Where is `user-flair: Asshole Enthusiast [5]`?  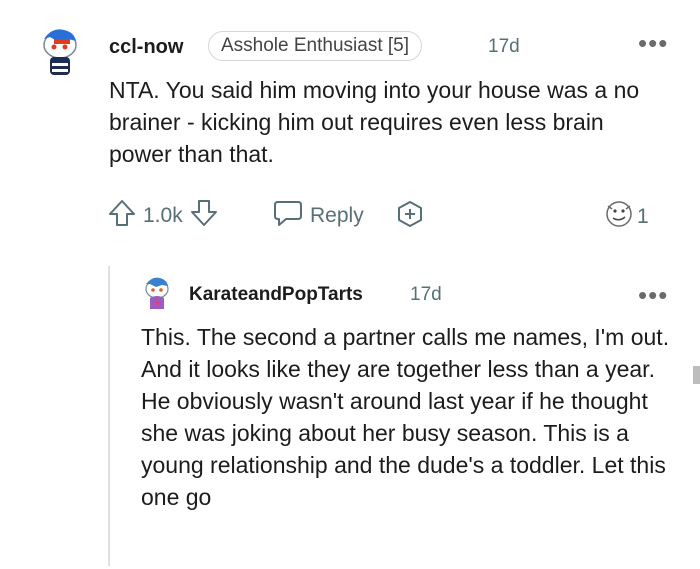 user-flair: Asshole Enthusiast [5] is located at coordinates (315, 46).